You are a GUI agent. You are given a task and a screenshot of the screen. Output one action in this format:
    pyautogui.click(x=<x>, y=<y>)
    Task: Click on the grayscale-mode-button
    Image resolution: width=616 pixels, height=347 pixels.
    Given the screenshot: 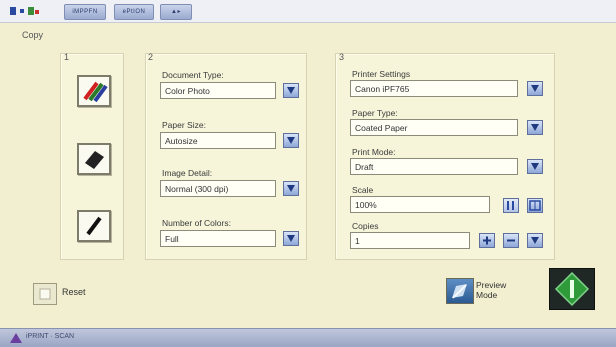 What is the action you would take?
    pyautogui.click(x=94, y=159)
    